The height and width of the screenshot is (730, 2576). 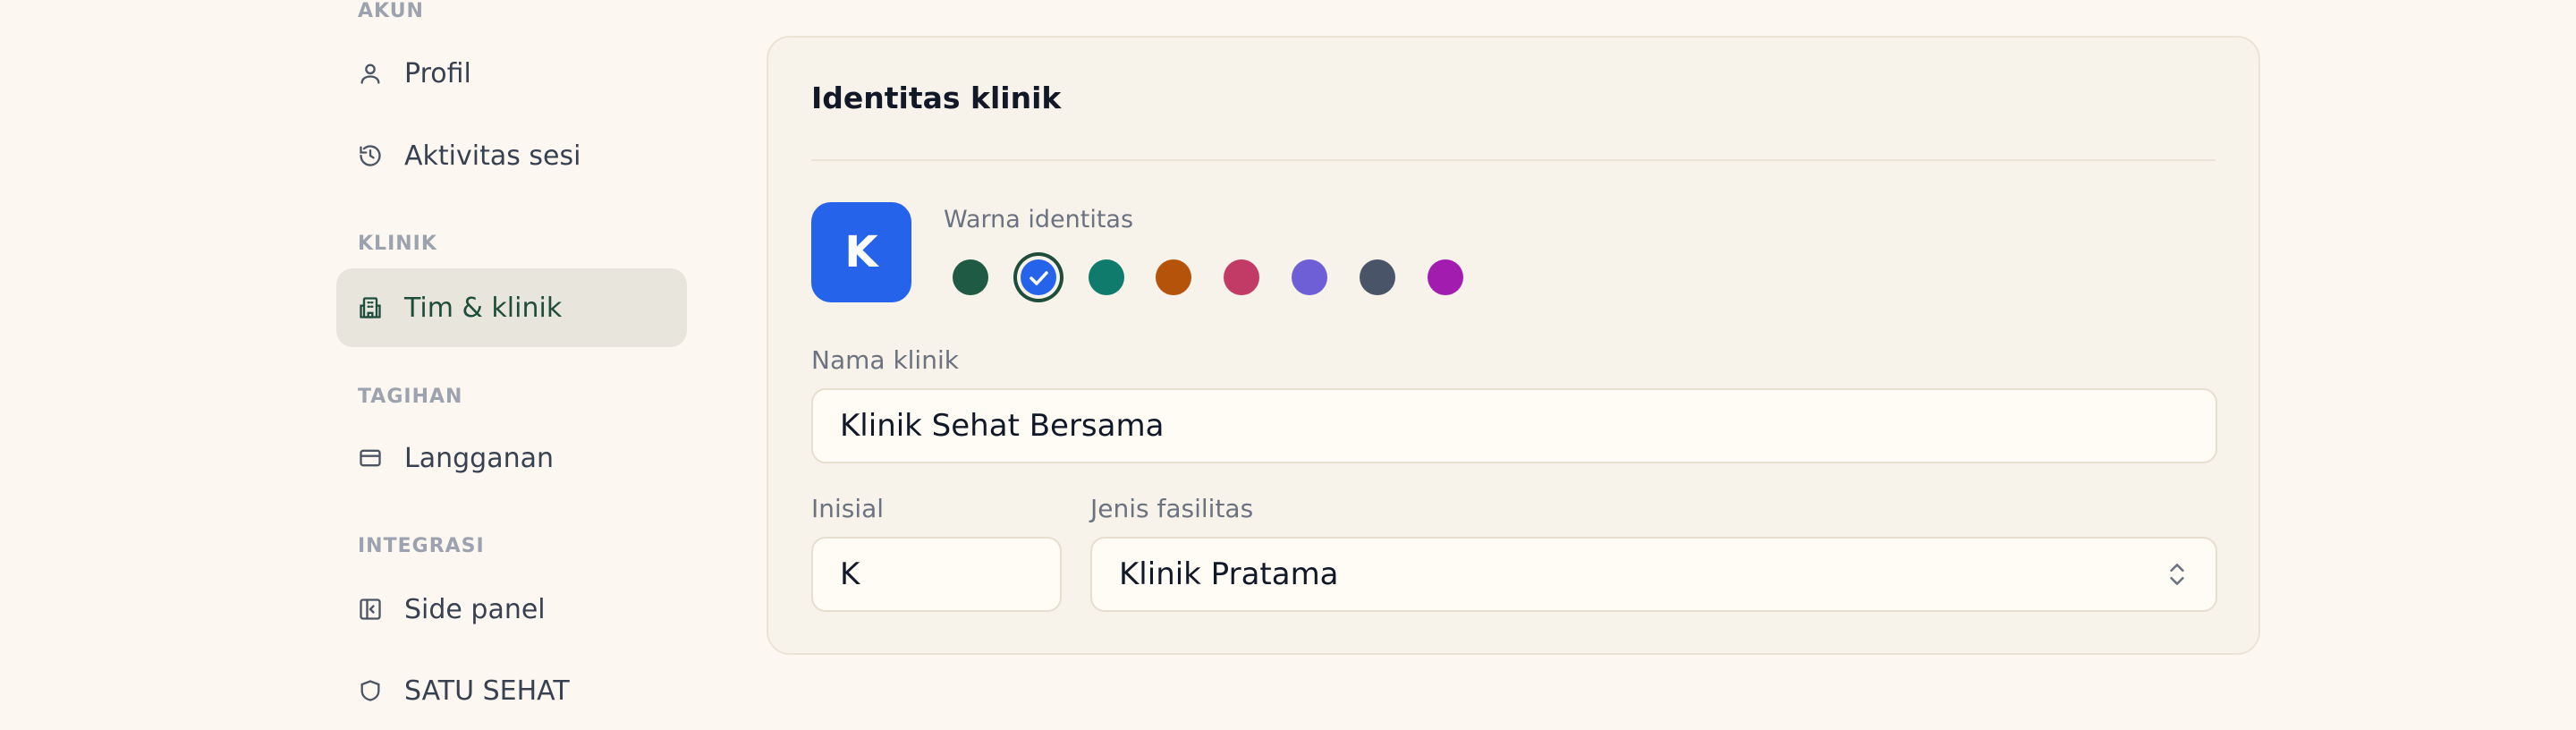 What do you see at coordinates (1514, 426) in the screenshot?
I see `clinic-name-input: Klinik Sehat Bersama` at bounding box center [1514, 426].